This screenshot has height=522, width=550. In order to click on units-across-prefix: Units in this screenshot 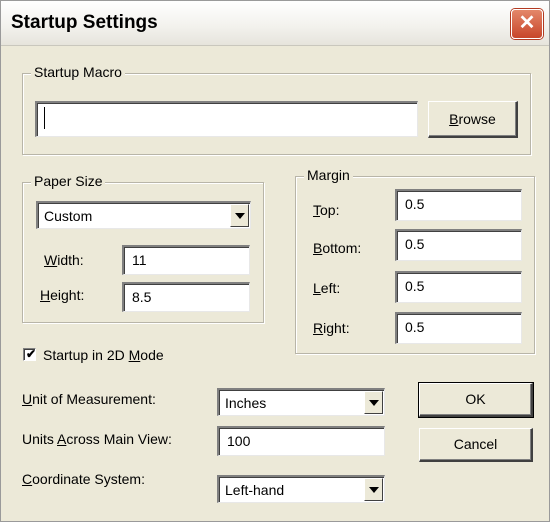, I will do `click(40, 439)`.